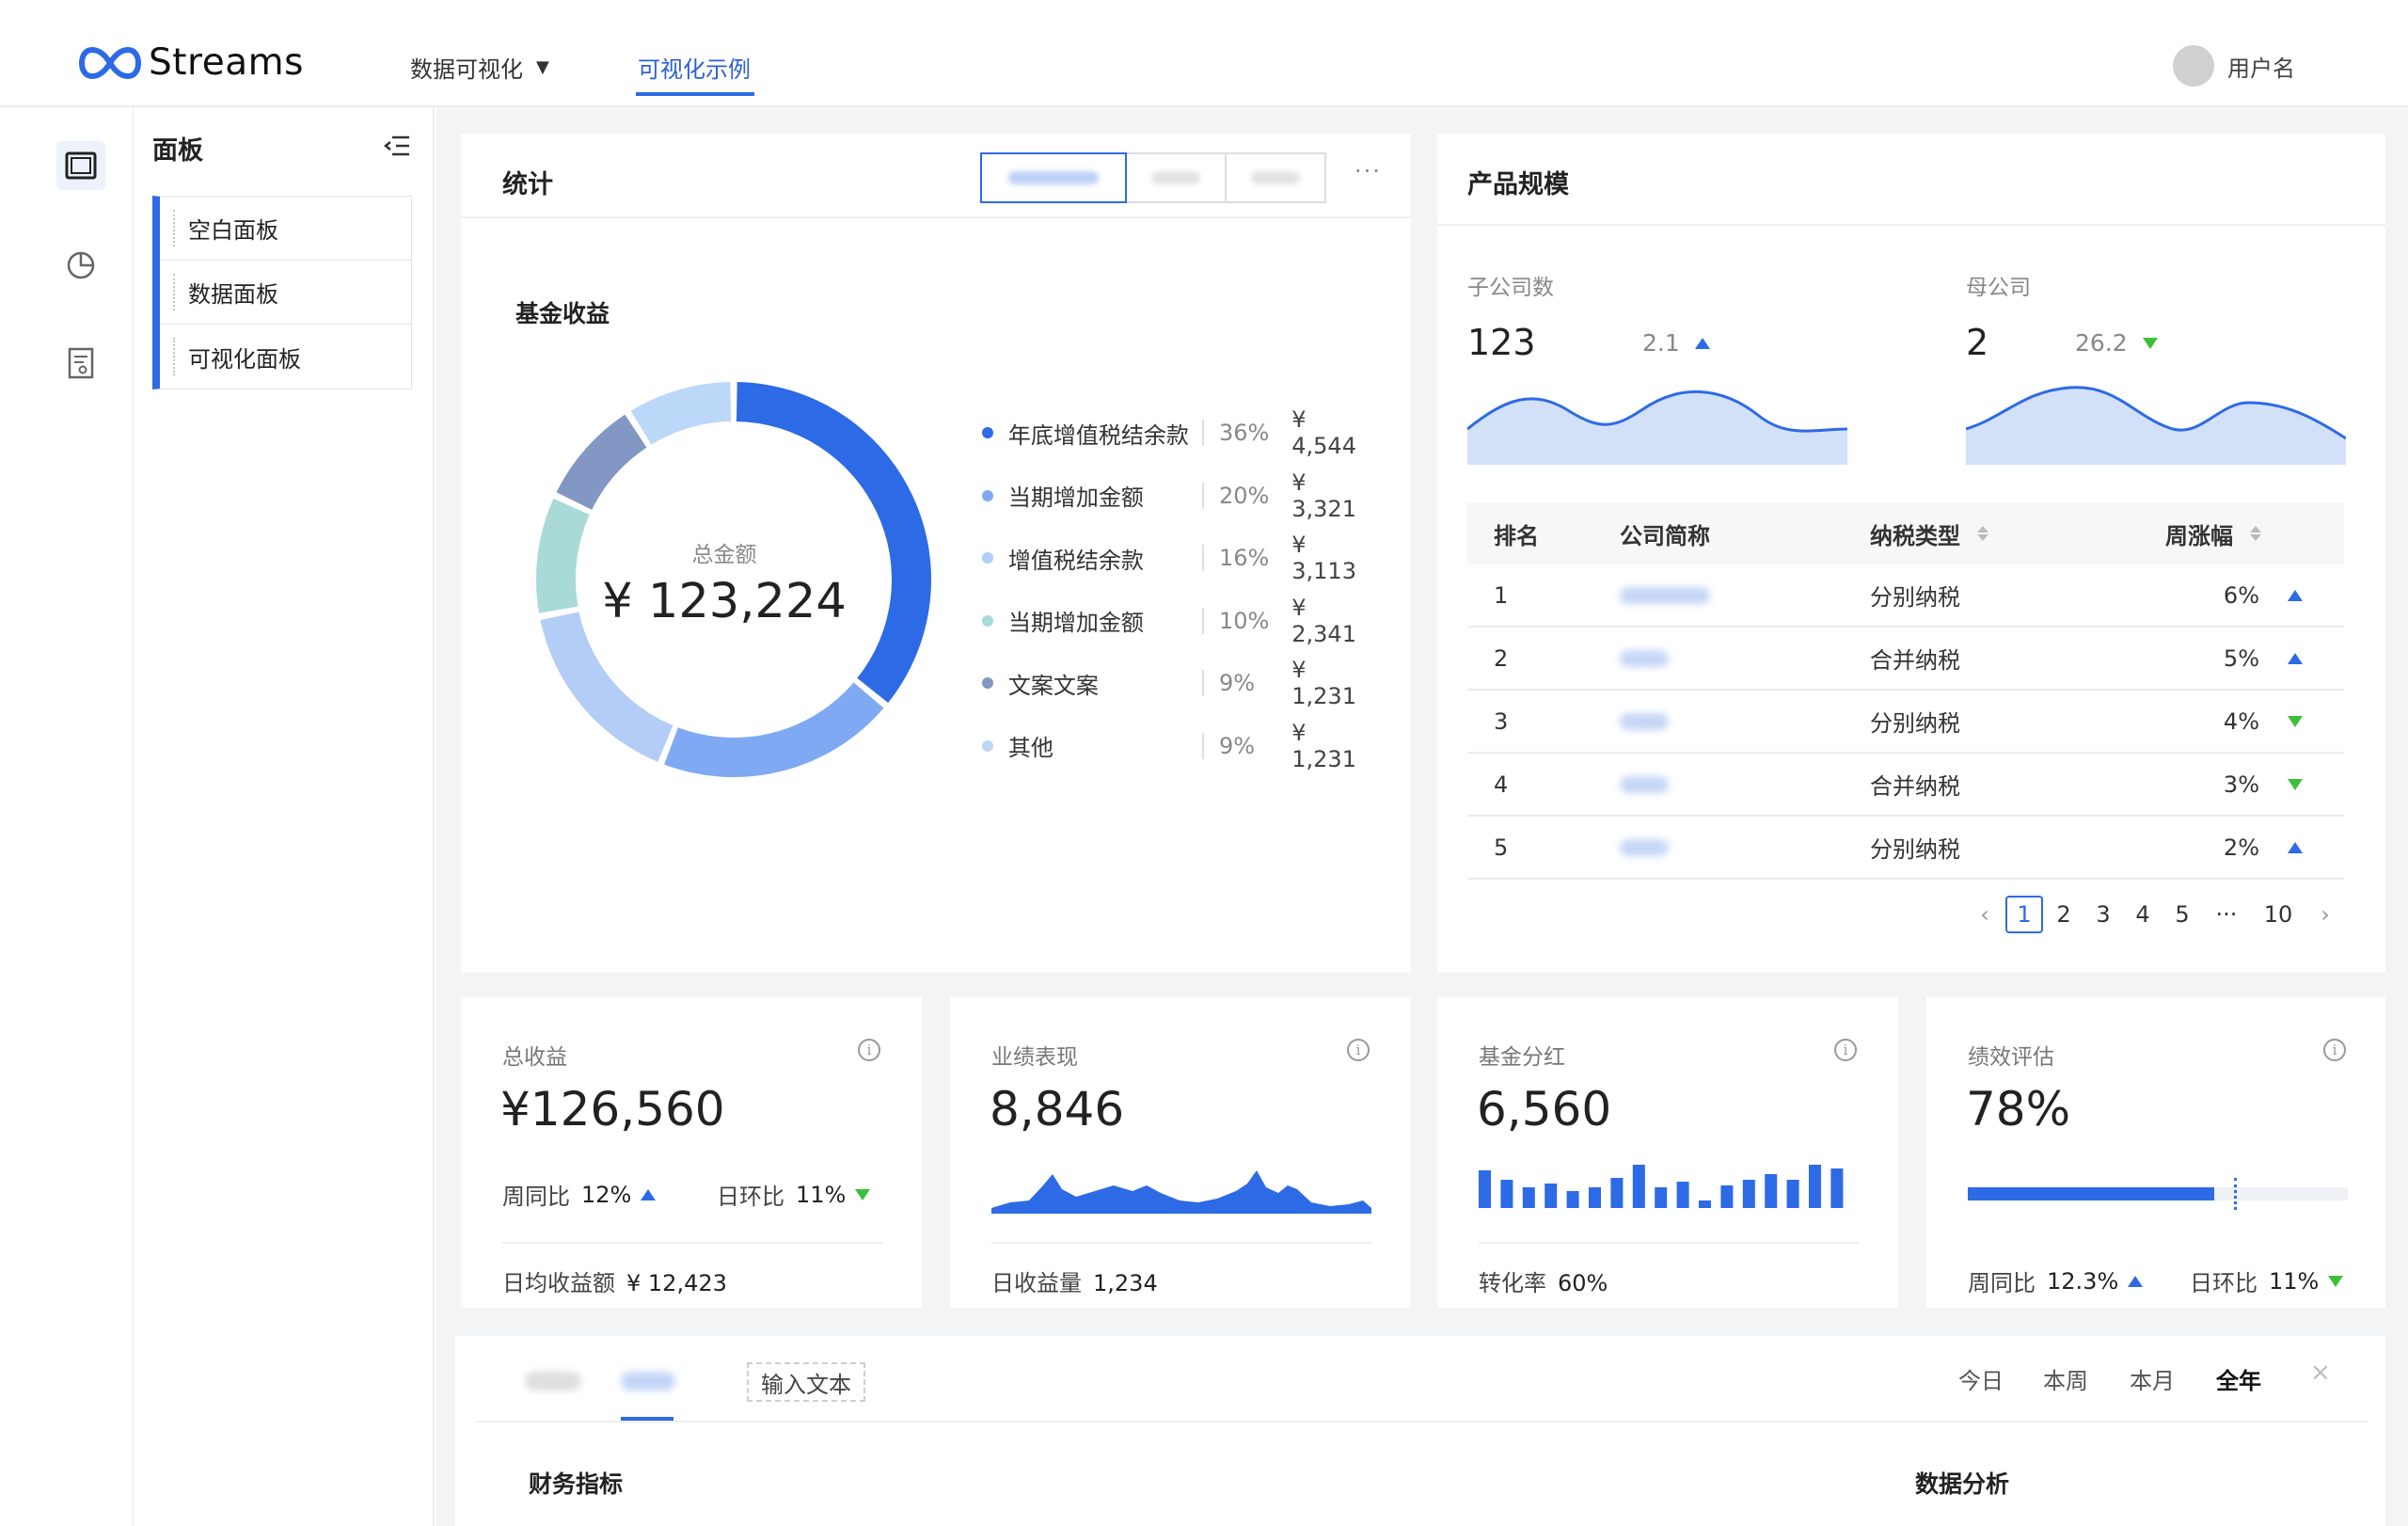 This screenshot has height=1526, width=2408. I want to click on user-menu: 用户名, so click(2234, 66).